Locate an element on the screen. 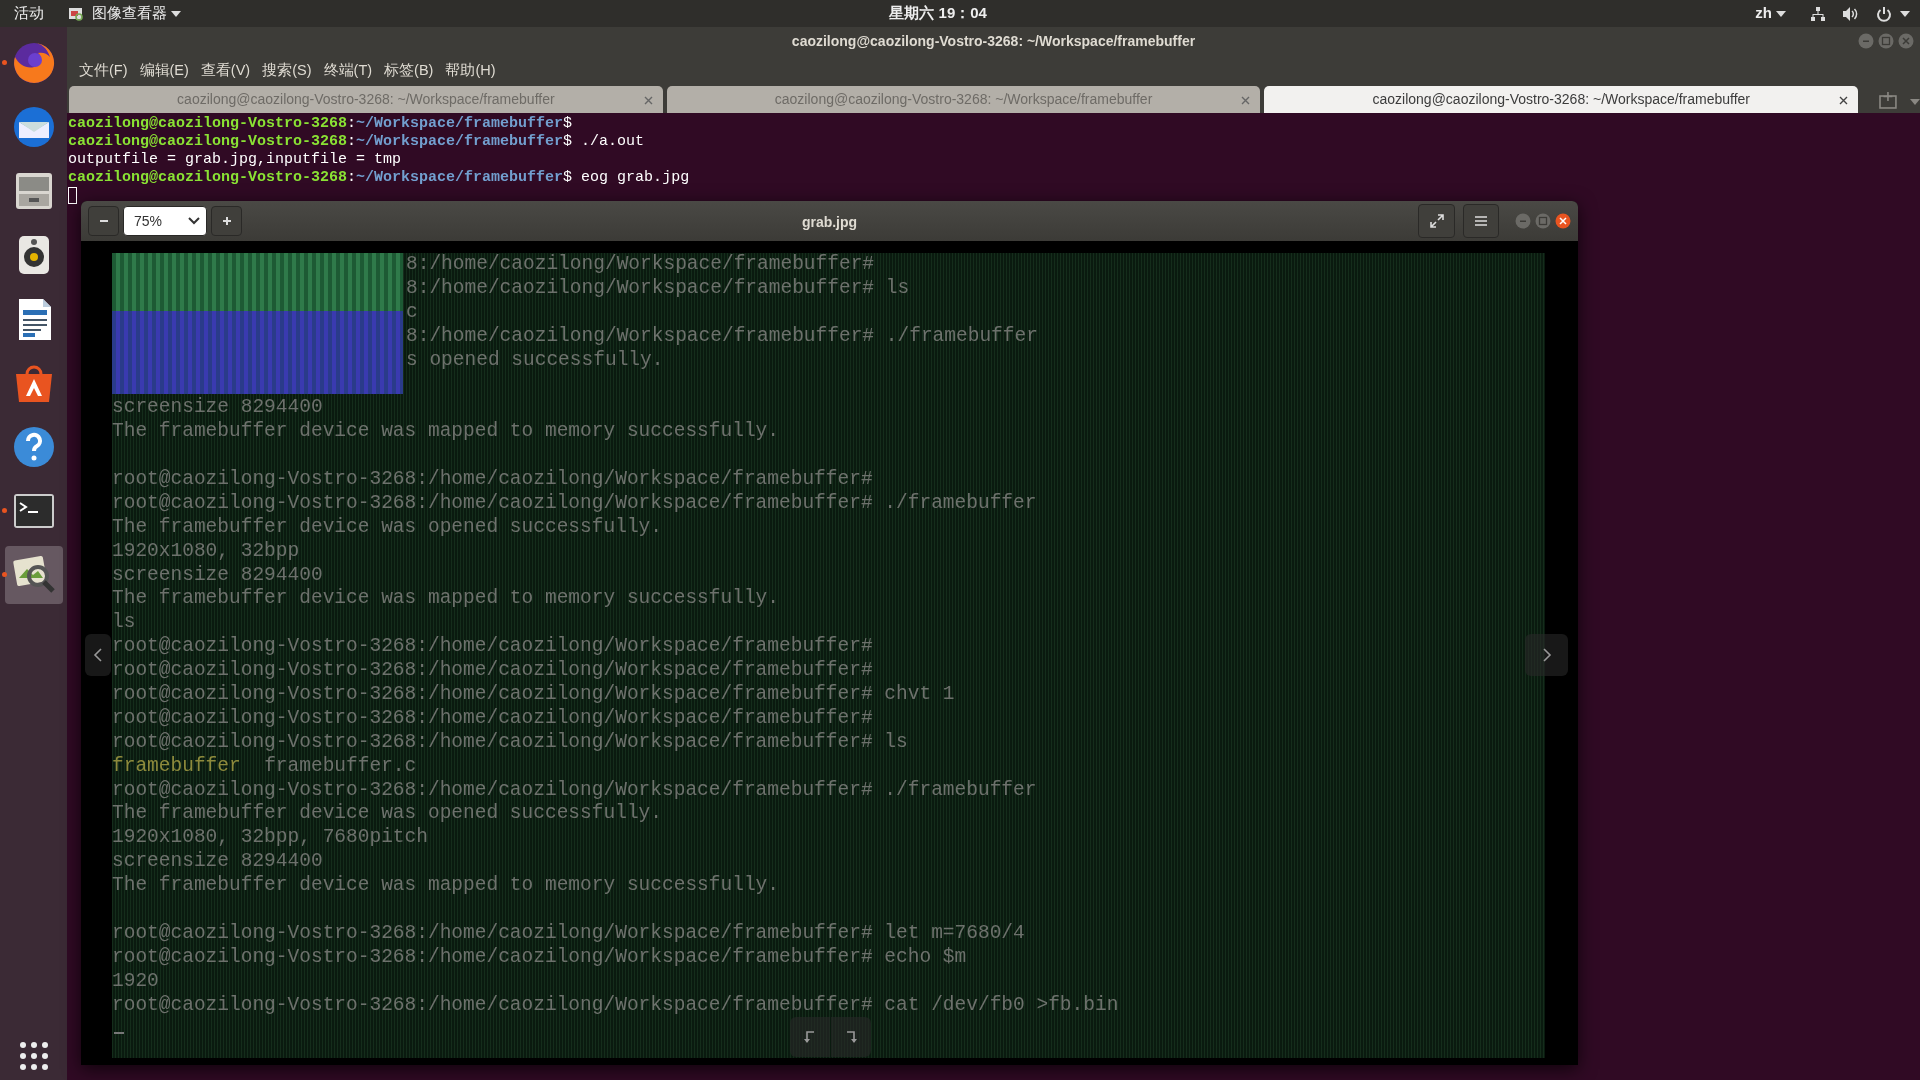 The height and width of the screenshot is (1080, 1920). image-viewer-icon is located at coordinates (76, 13).